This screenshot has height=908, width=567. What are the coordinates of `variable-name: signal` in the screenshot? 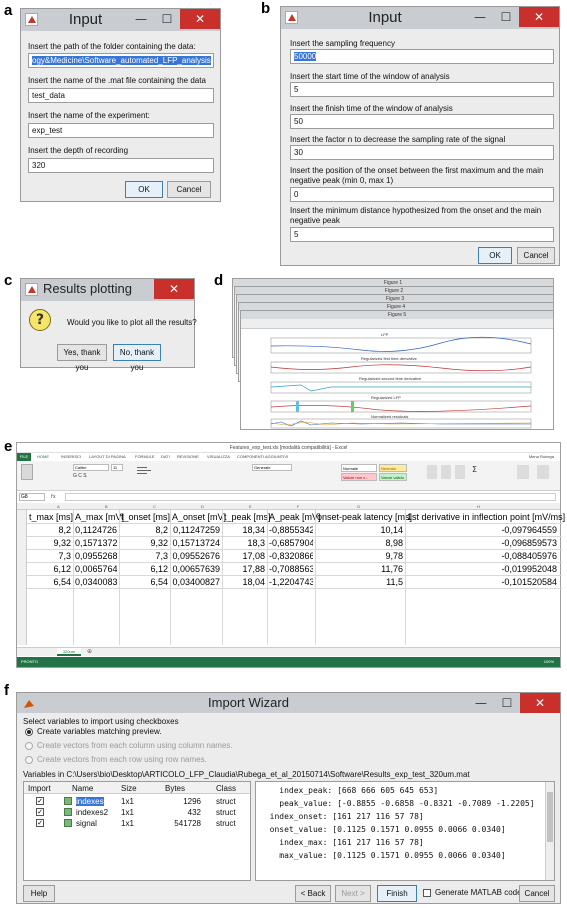 It's located at (86, 823).